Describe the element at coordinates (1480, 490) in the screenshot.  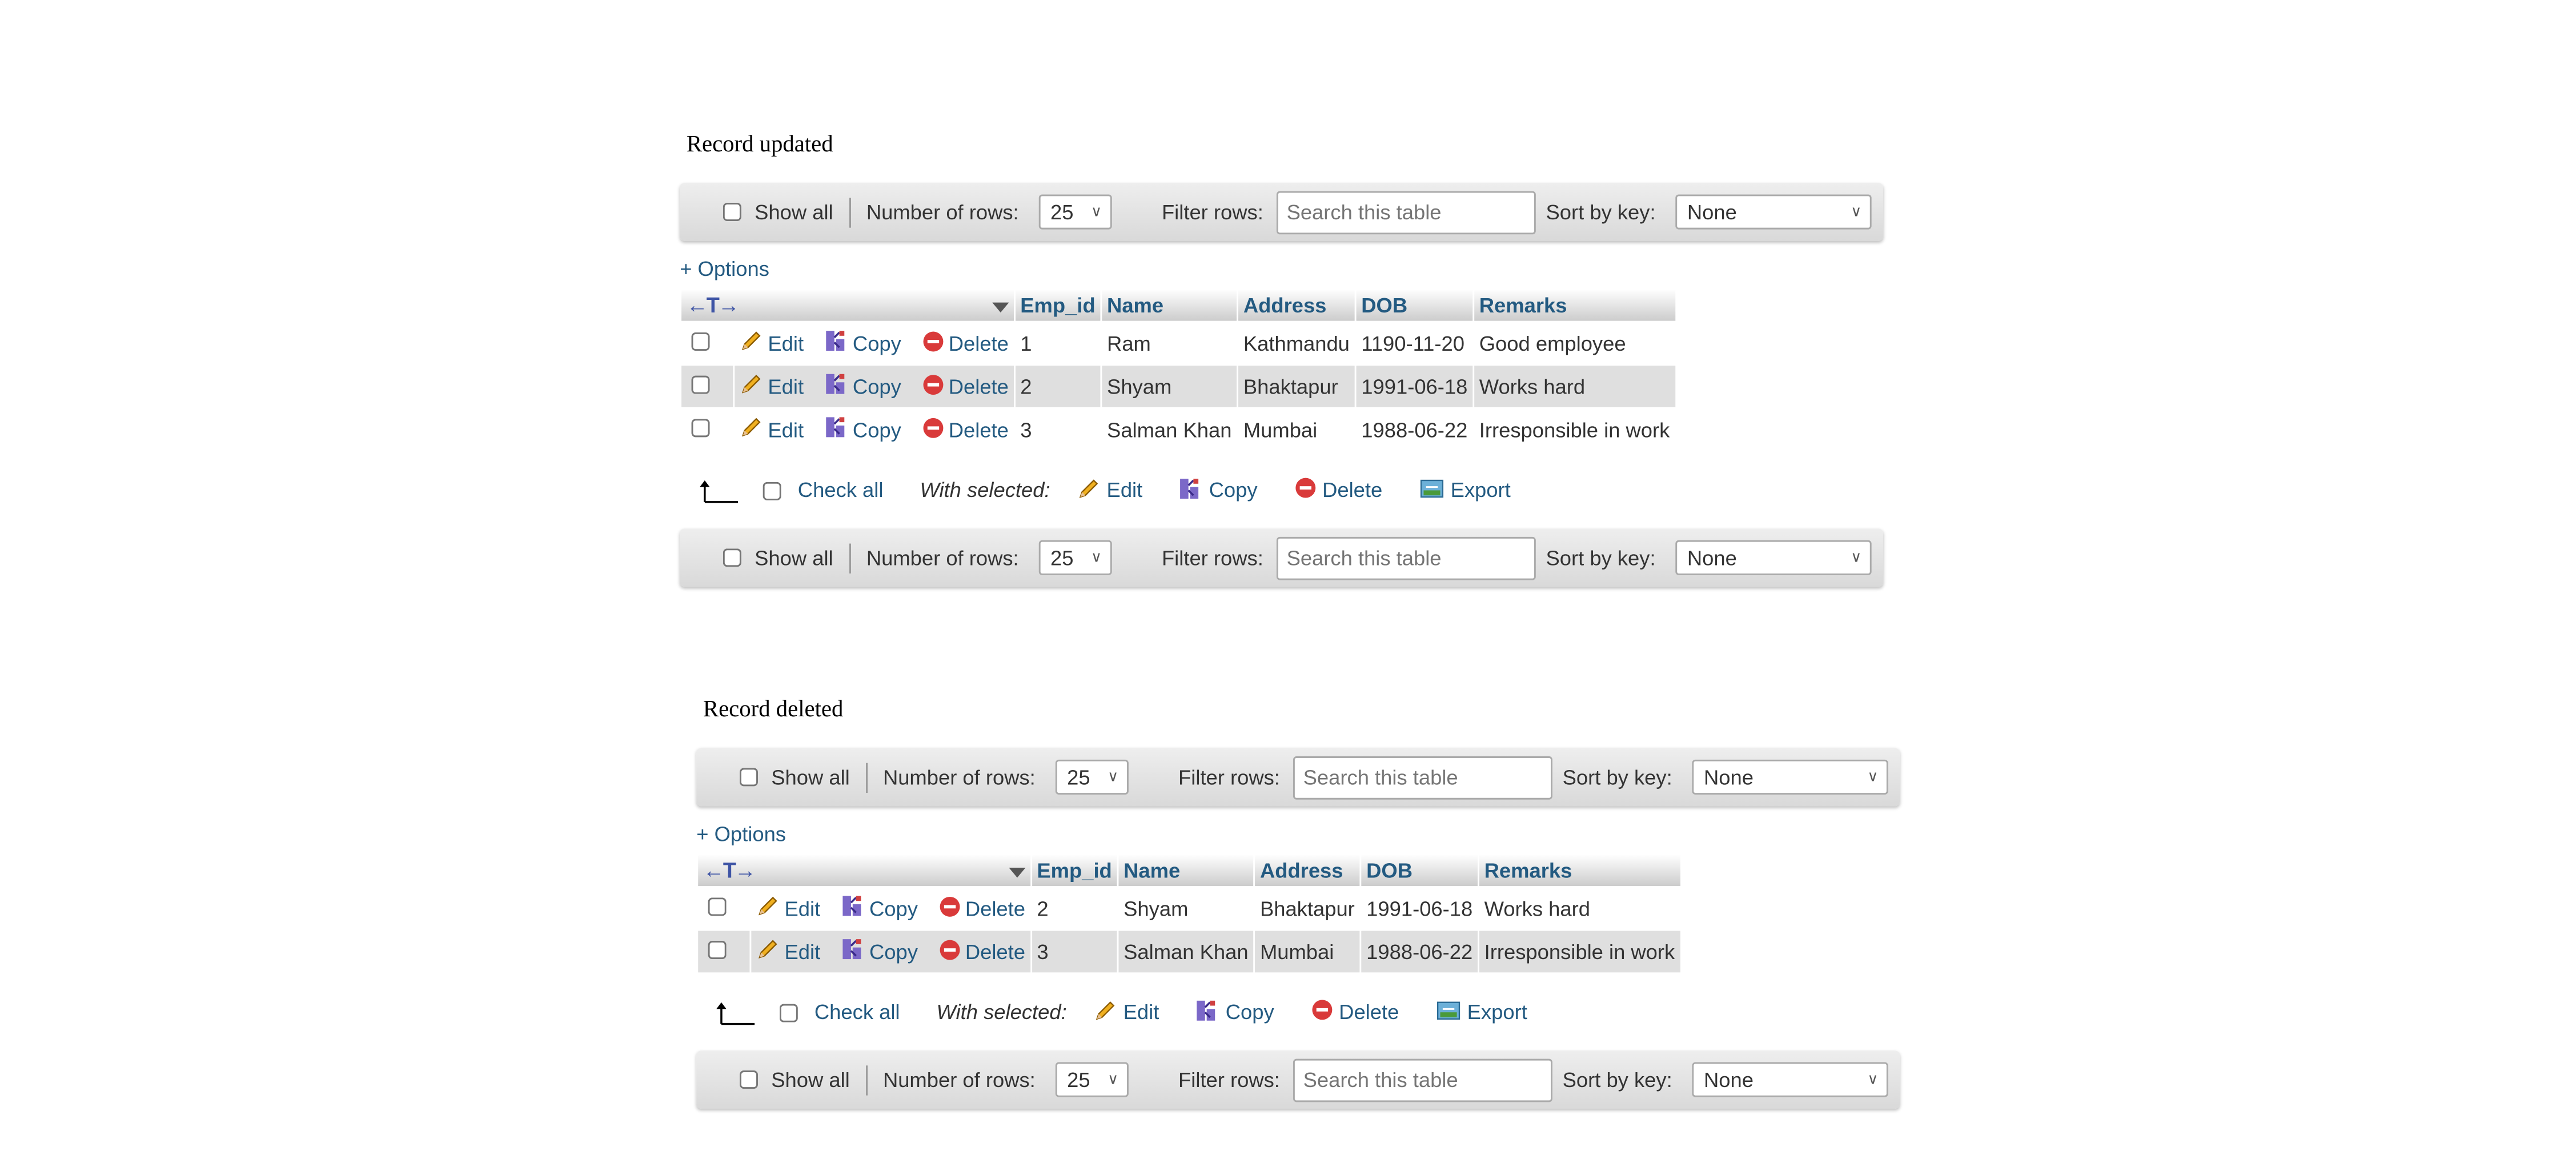
I see `bulk-export-label: Export` at that location.